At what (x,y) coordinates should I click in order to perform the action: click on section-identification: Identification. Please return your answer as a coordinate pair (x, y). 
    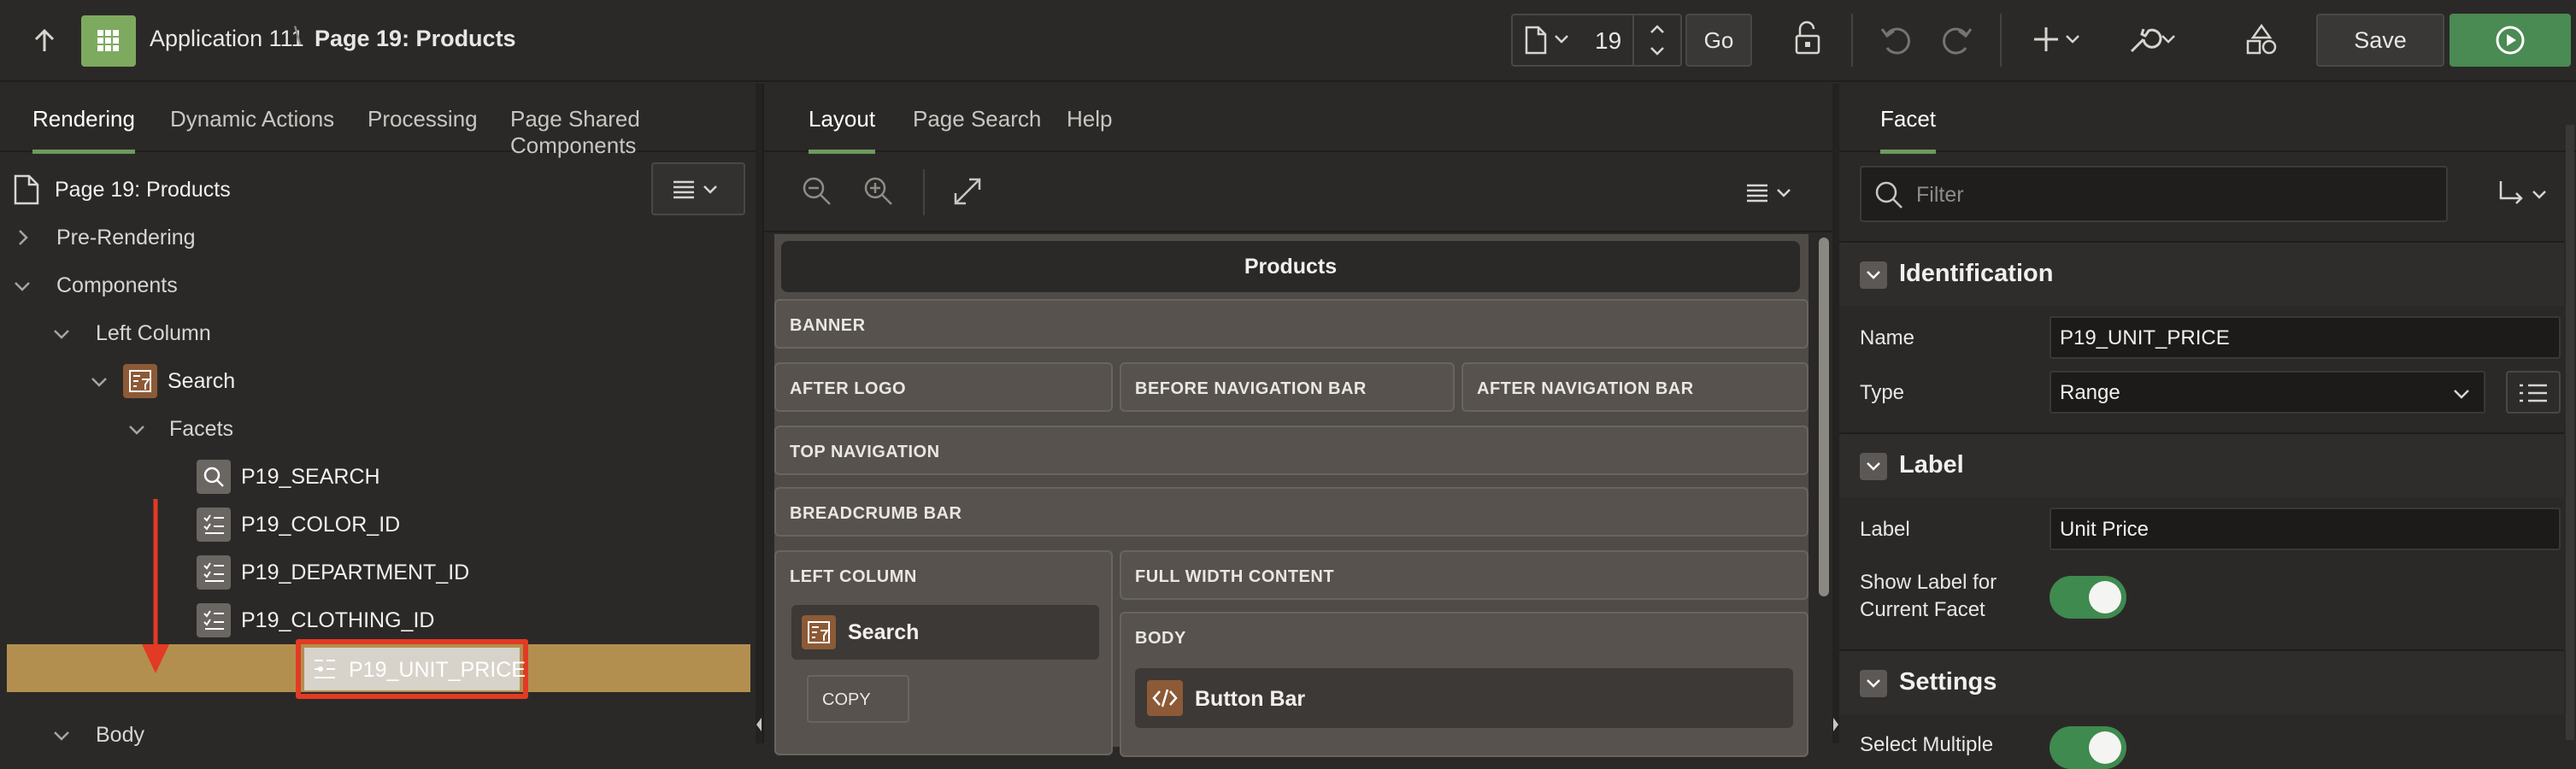
    Looking at the image, I should click on (2201, 274).